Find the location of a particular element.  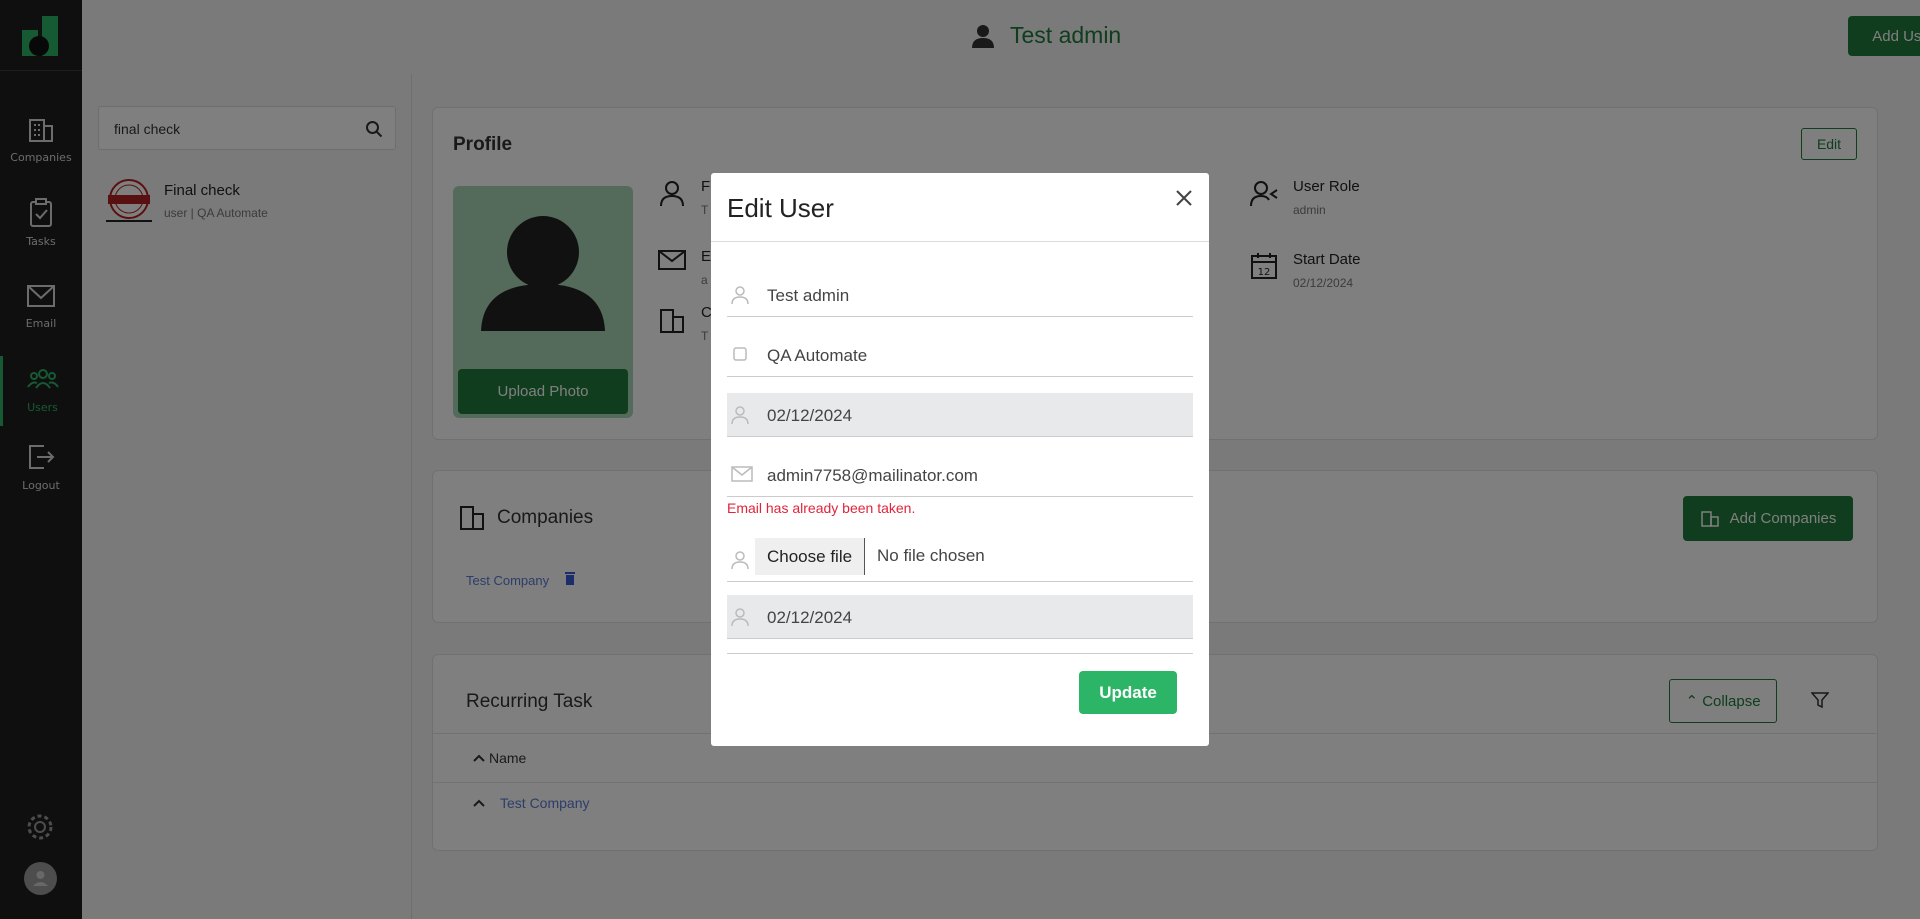

company-field: QA Automate is located at coordinates (960, 355).